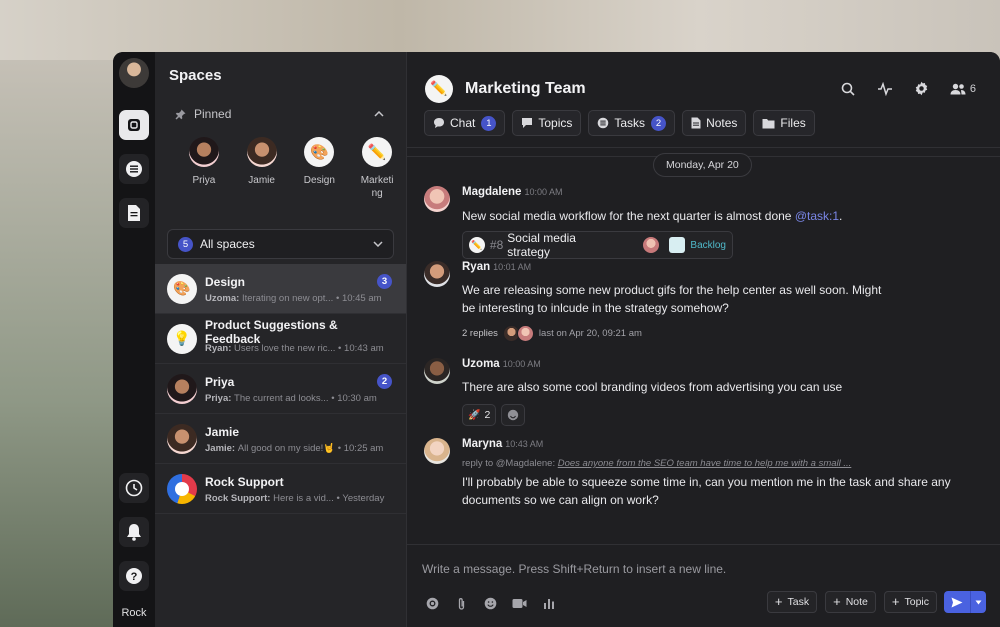 Image resolution: width=1000 pixels, height=627 pixels. Describe the element at coordinates (603, 123) in the screenshot. I see `tasks-icon` at that location.